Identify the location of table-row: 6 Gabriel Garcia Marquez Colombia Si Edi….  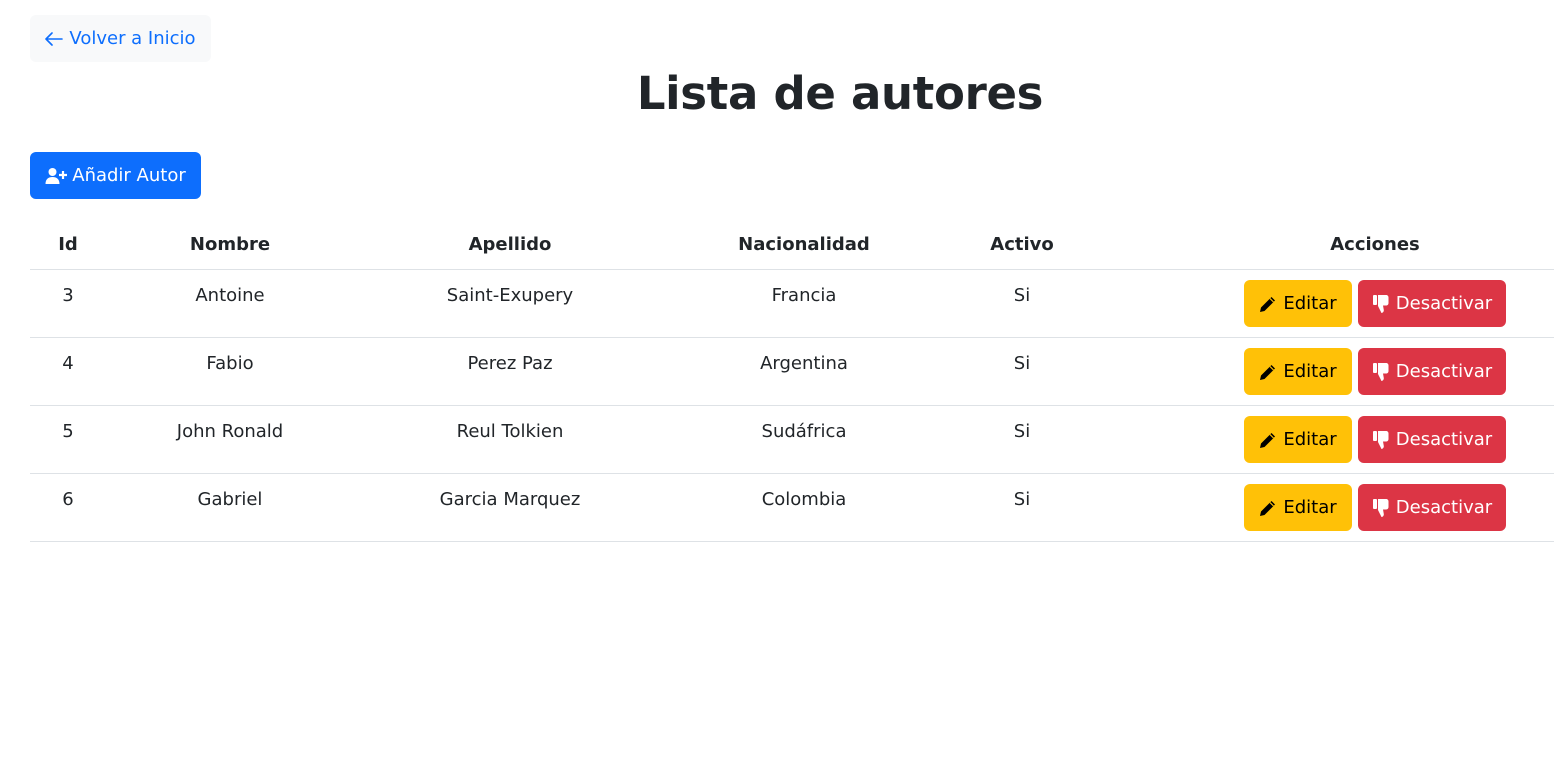
(792, 508).